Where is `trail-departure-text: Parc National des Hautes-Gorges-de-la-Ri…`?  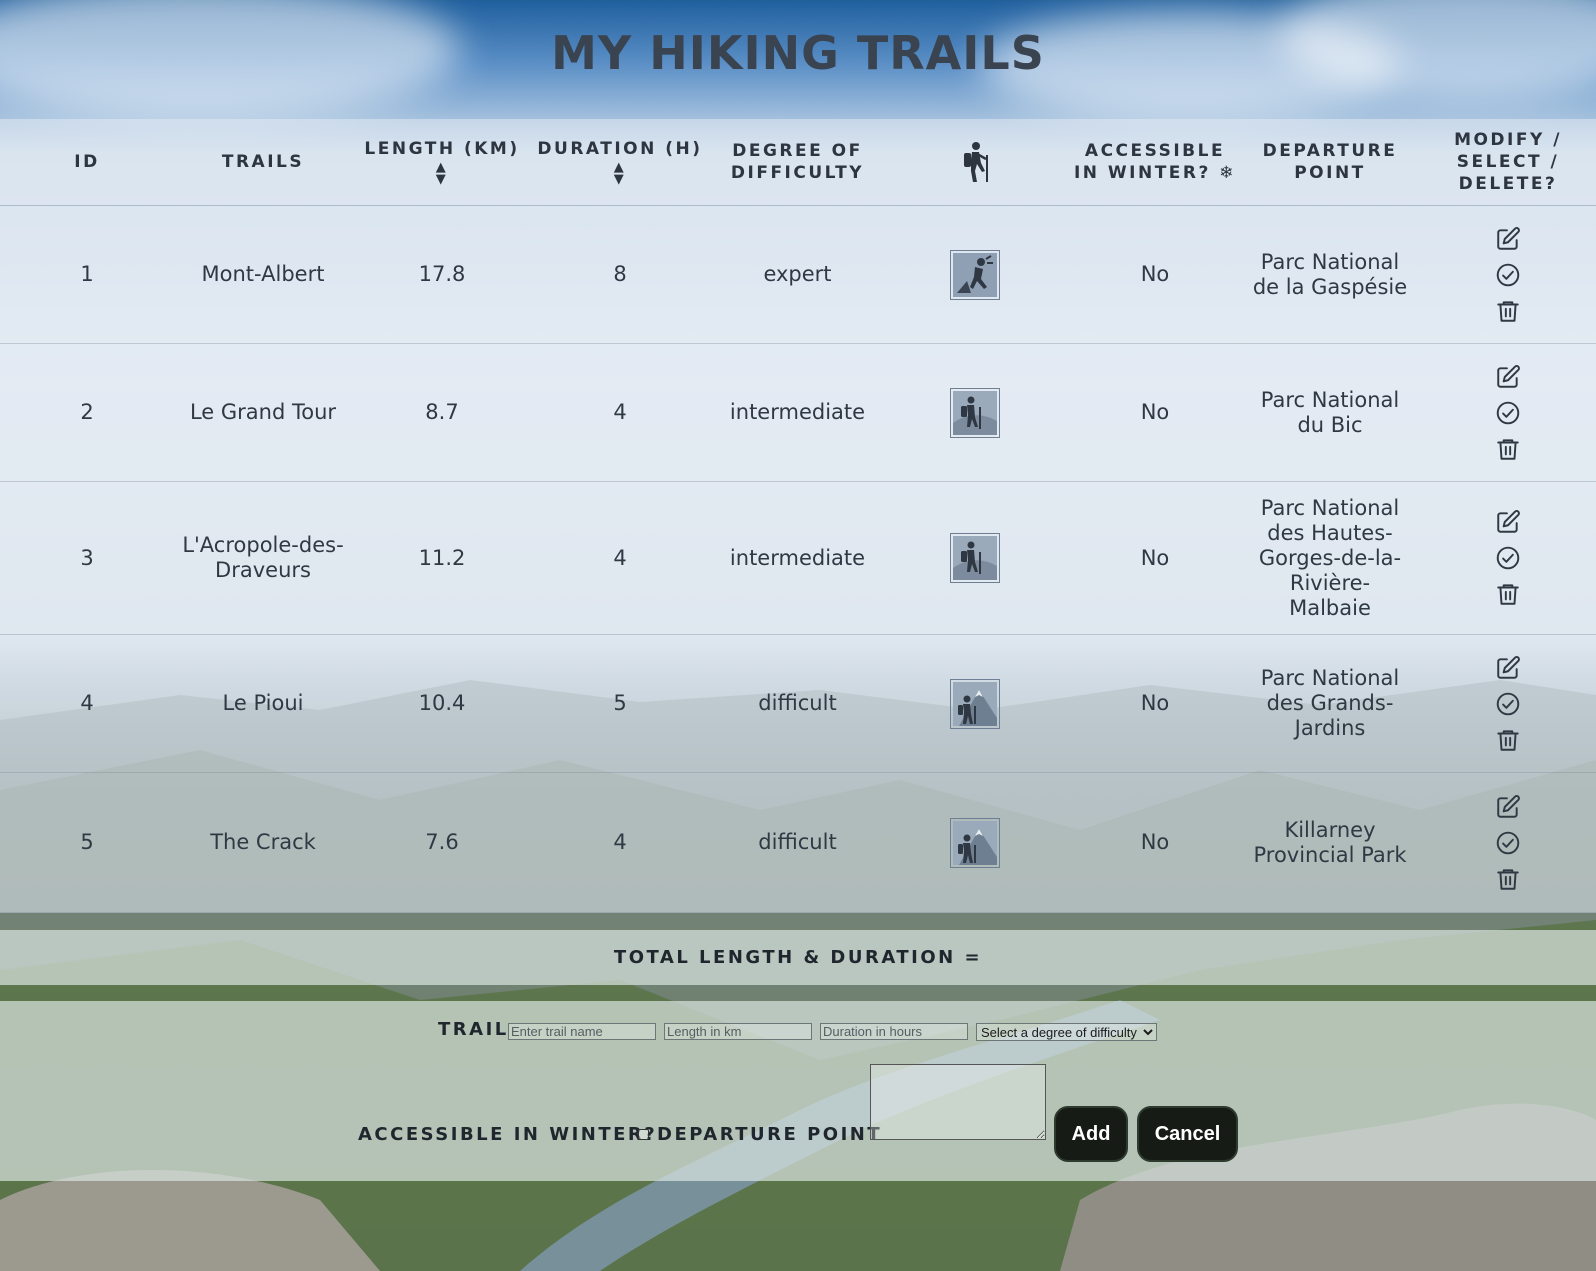 trail-departure-text: Parc National des Hautes-Gorges-de-la-Ri… is located at coordinates (1330, 557).